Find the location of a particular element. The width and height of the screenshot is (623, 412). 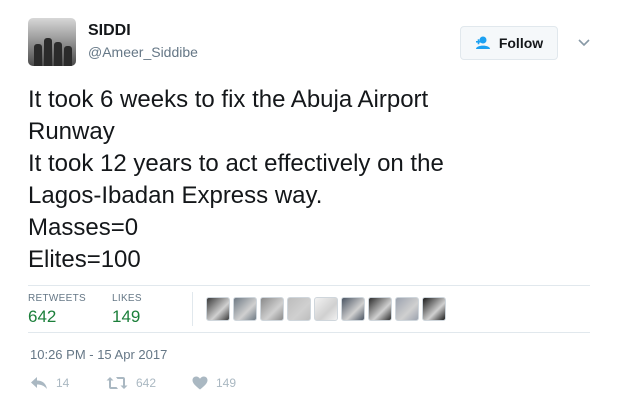

liker-avatars is located at coordinates (326, 309).